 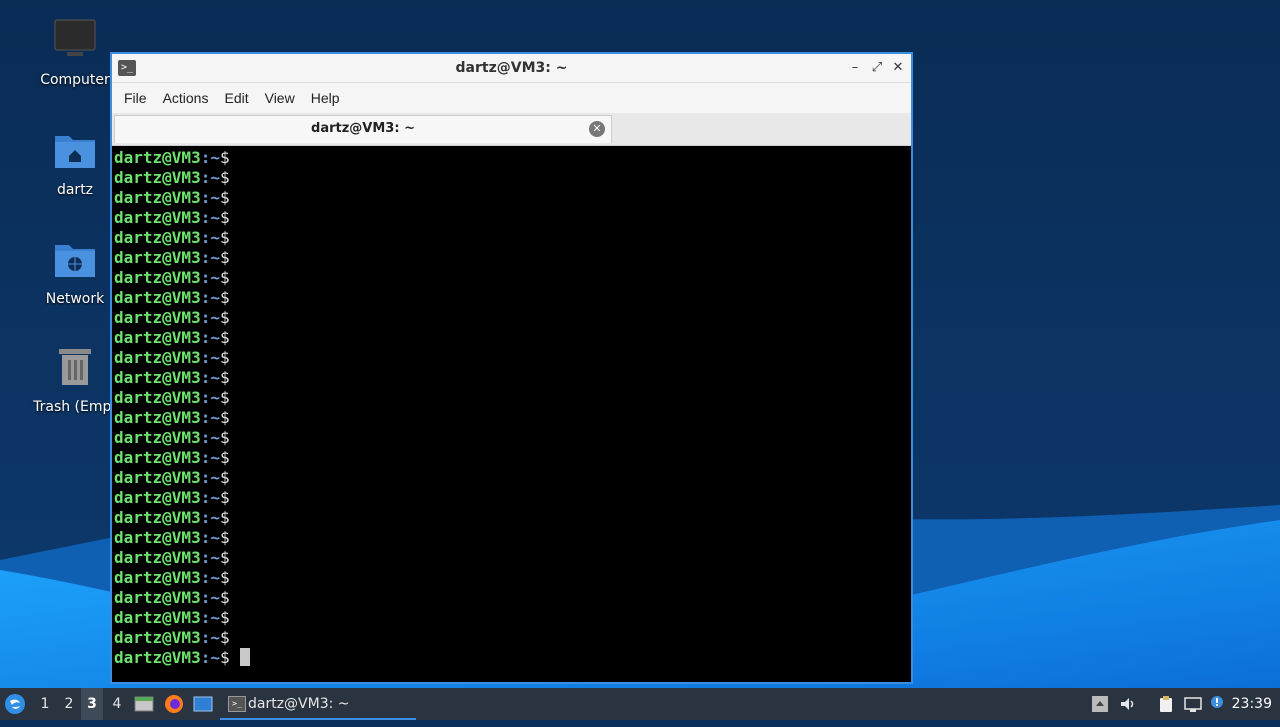 I want to click on lubuntu-logo-icon, so click(x=15, y=704).